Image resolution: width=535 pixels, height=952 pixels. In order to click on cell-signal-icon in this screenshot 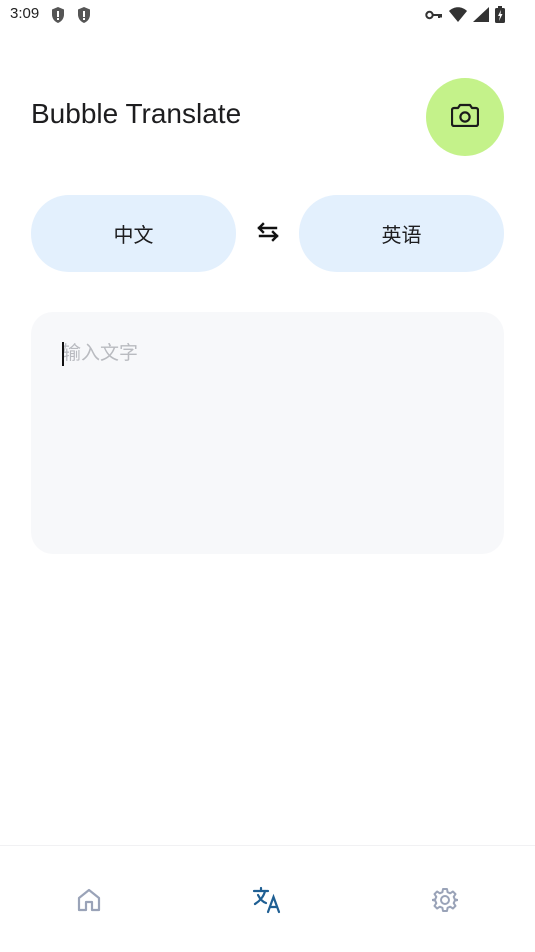, I will do `click(481, 14)`.